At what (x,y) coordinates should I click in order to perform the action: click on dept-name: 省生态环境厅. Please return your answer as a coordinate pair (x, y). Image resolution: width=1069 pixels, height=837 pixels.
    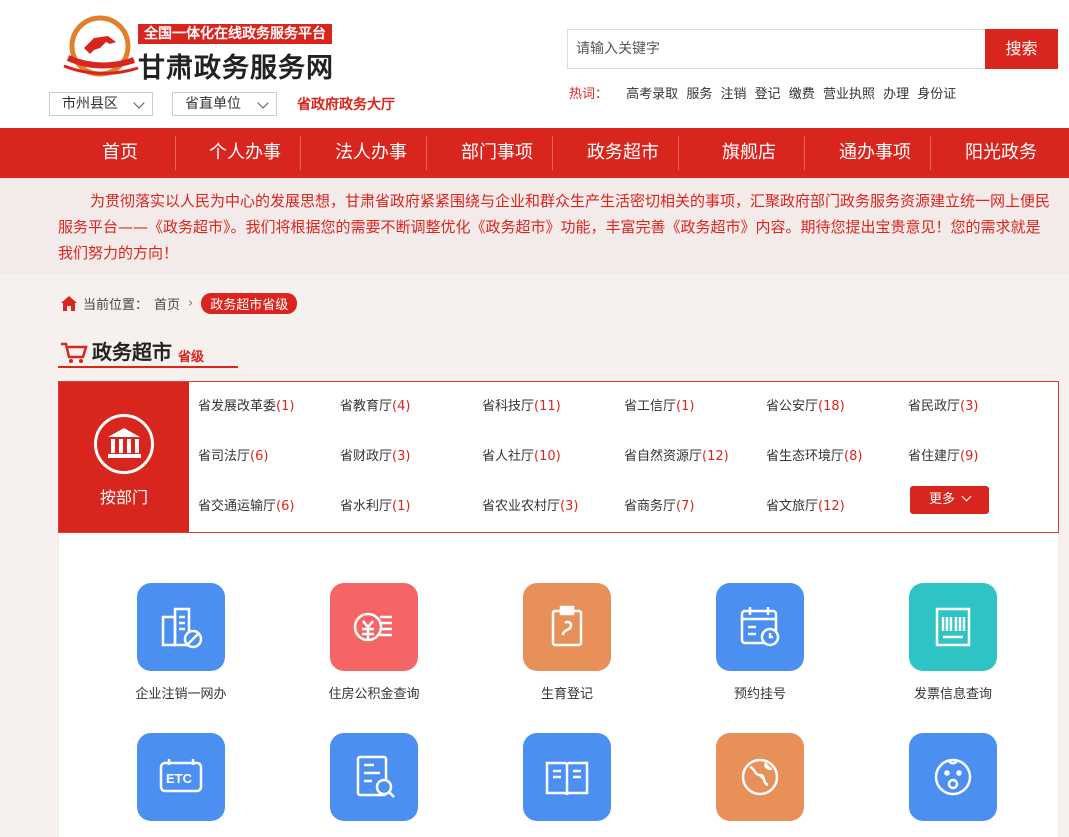
    Looking at the image, I should click on (805, 456).